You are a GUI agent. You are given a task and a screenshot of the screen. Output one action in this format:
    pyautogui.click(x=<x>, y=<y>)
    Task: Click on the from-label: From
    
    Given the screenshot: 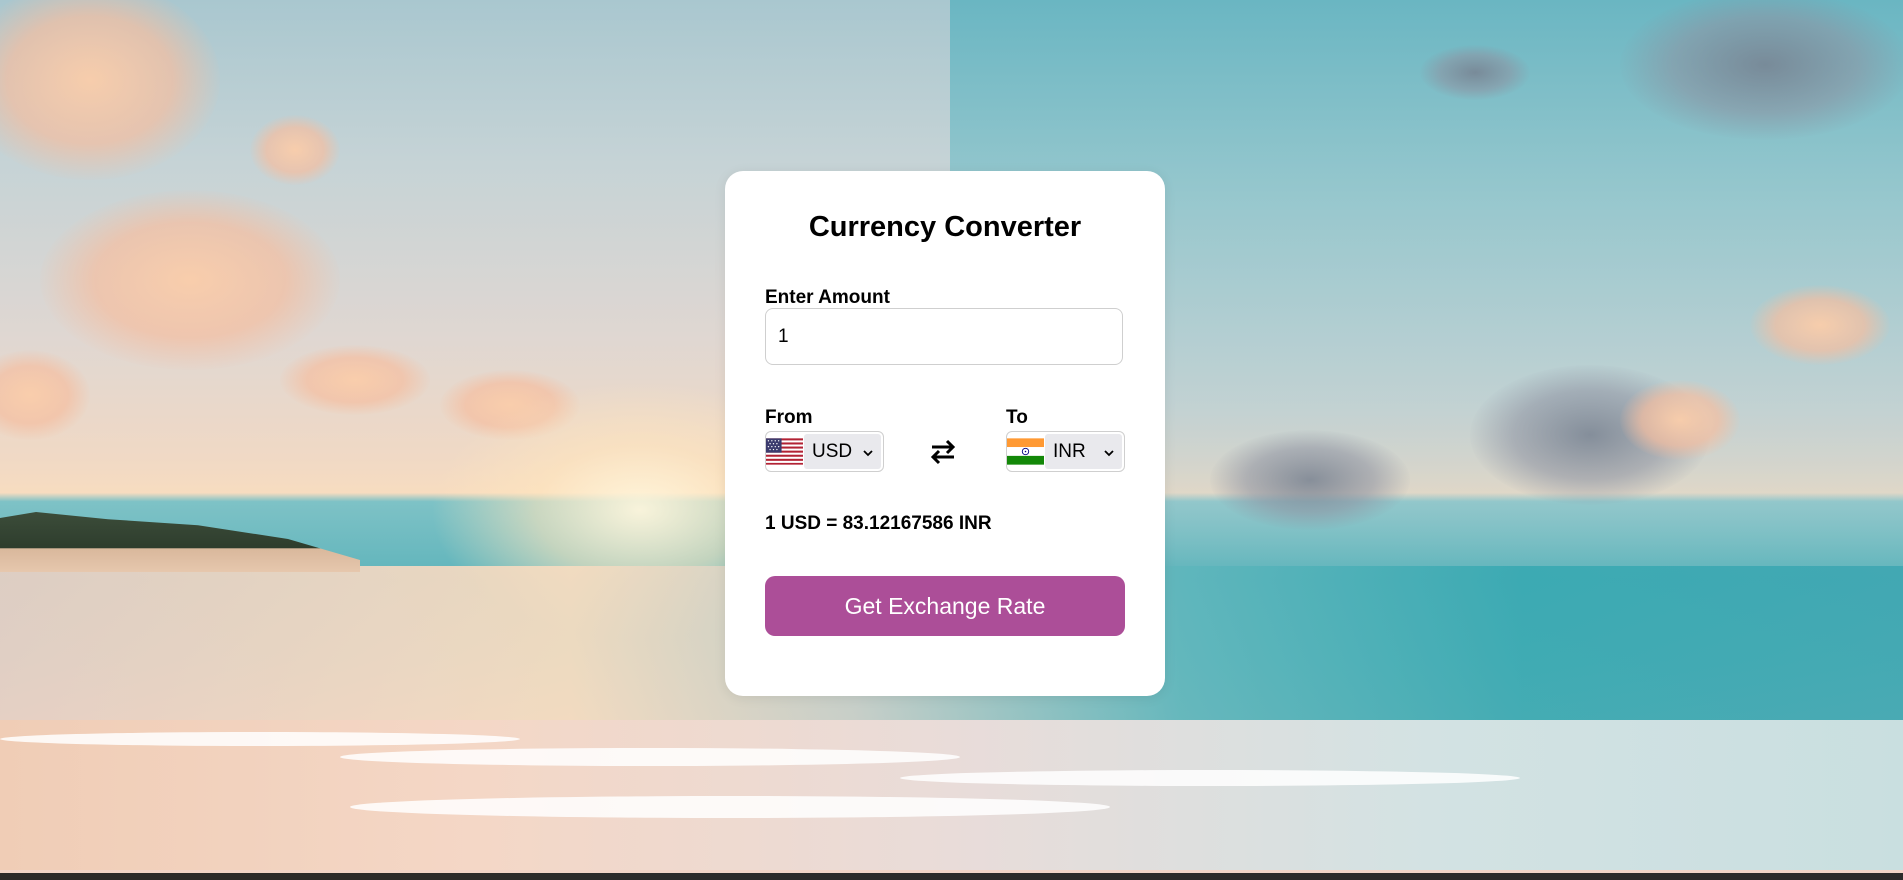 What is the action you would take?
    pyautogui.click(x=789, y=417)
    